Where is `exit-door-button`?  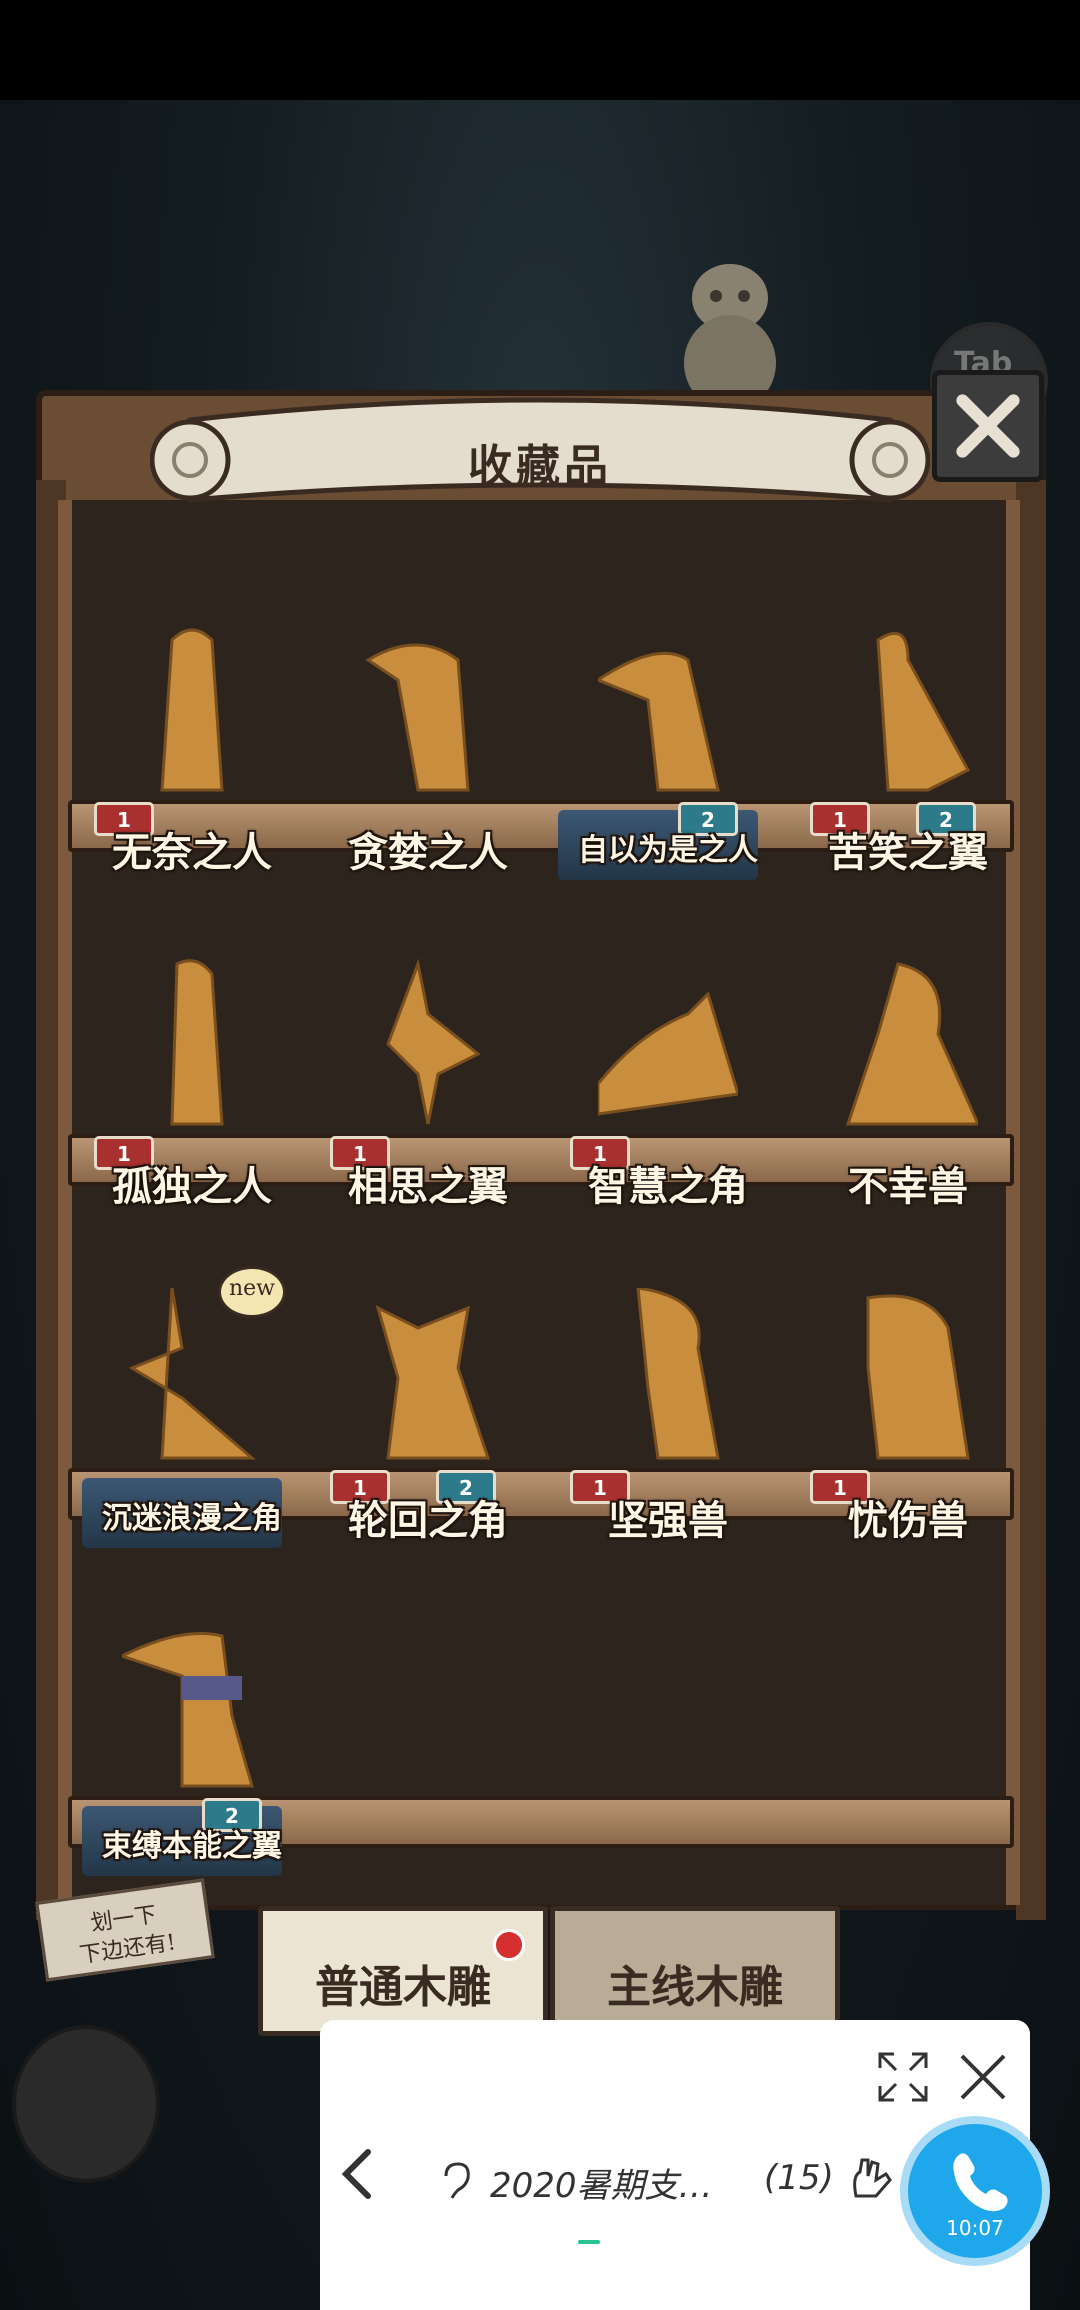
exit-door-button is located at coordinates (86, 2104).